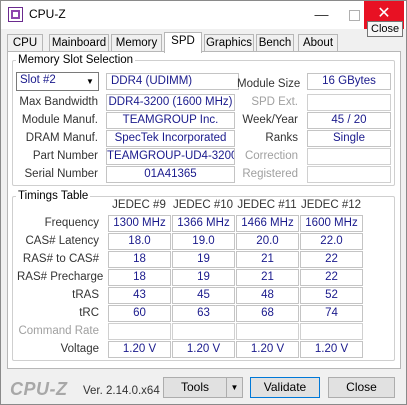  Describe the element at coordinates (203, 205) in the screenshot. I see `timings-col-header: JEDEC #10` at that location.